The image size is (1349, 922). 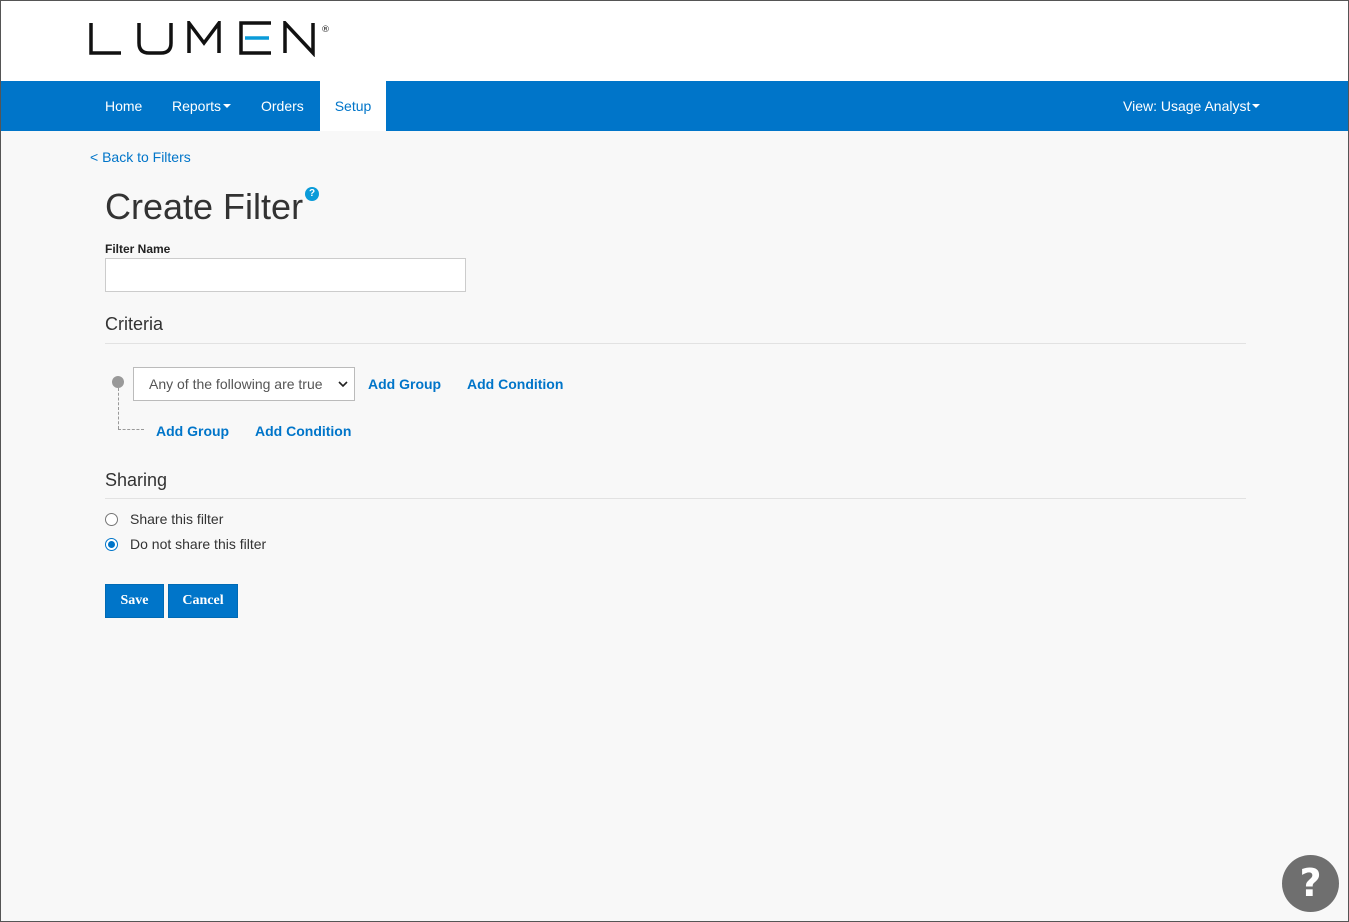 I want to click on sharing-divider, so click(x=675, y=498).